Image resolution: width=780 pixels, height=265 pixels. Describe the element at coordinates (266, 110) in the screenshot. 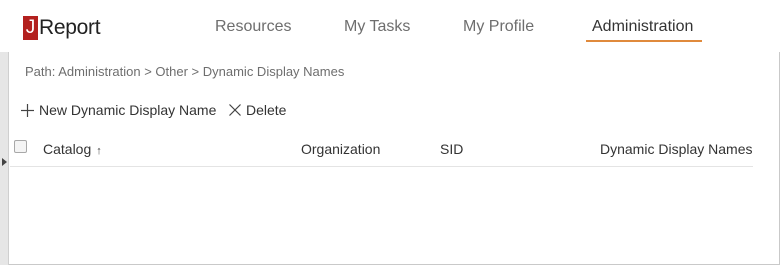

I see `delete-button-label: Delete` at that location.